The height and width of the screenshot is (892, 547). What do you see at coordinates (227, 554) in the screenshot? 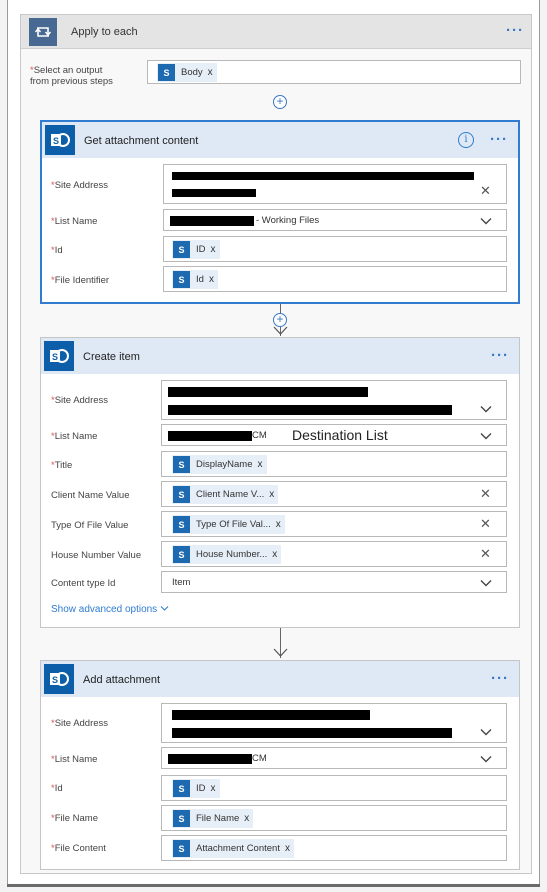
I see `house-number-token: S House Number... x` at bounding box center [227, 554].